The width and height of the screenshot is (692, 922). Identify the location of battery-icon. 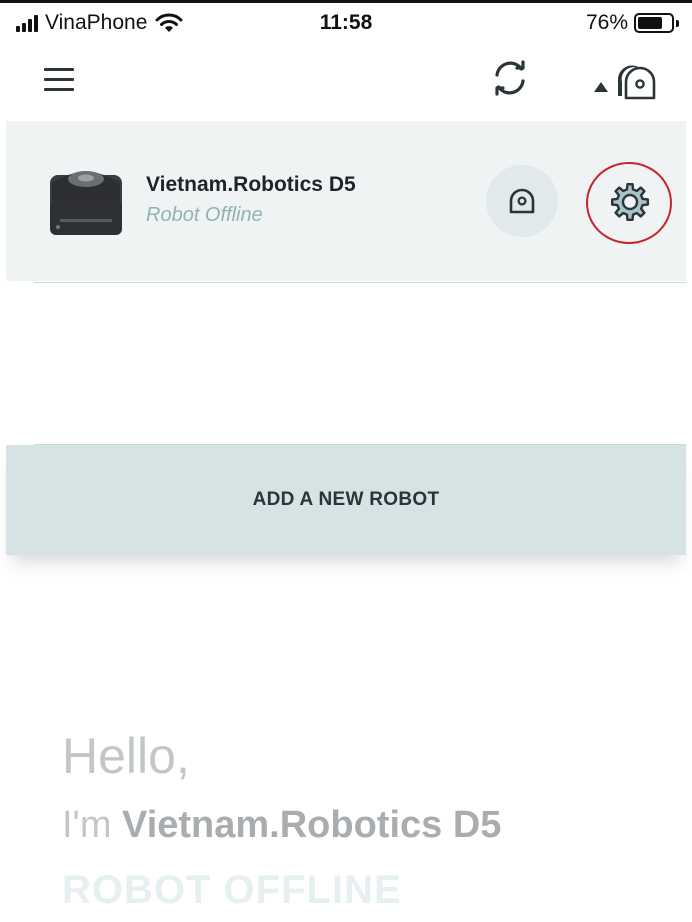
(656, 23).